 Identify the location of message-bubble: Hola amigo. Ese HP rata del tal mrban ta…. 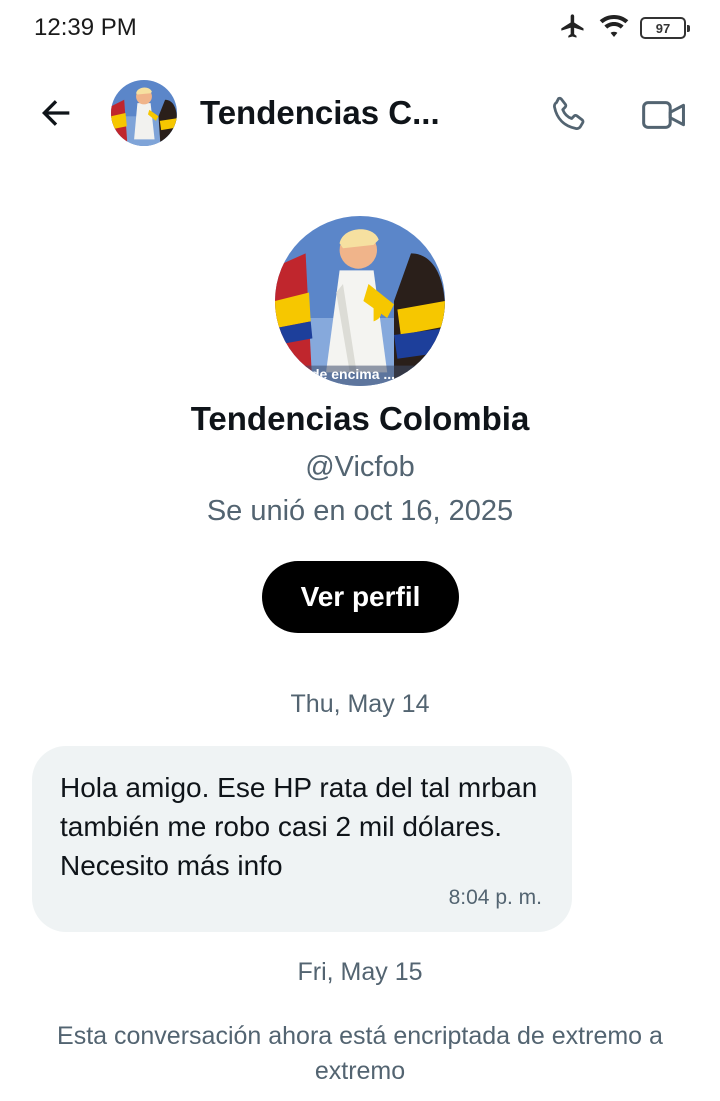
(302, 839).